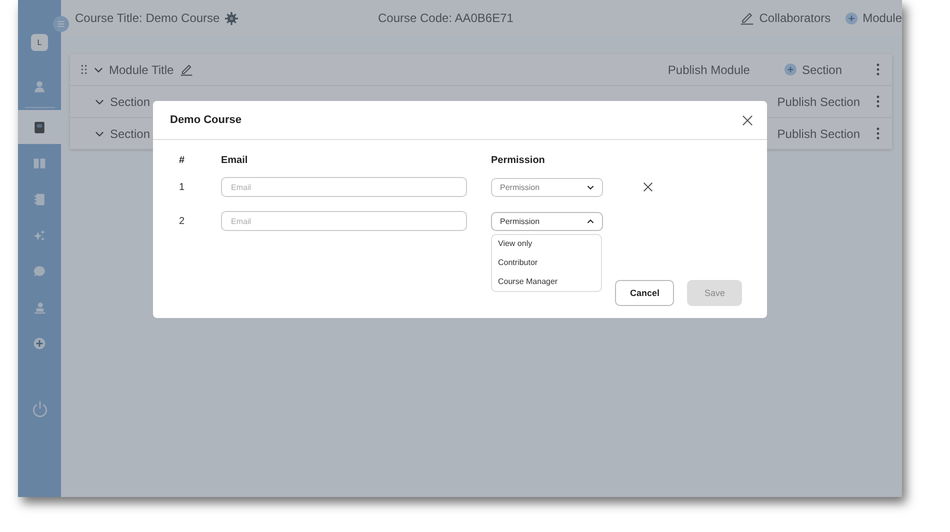 The height and width of the screenshot is (532, 950). Describe the element at coordinates (590, 221) in the screenshot. I see `chevron-up-icon` at that location.